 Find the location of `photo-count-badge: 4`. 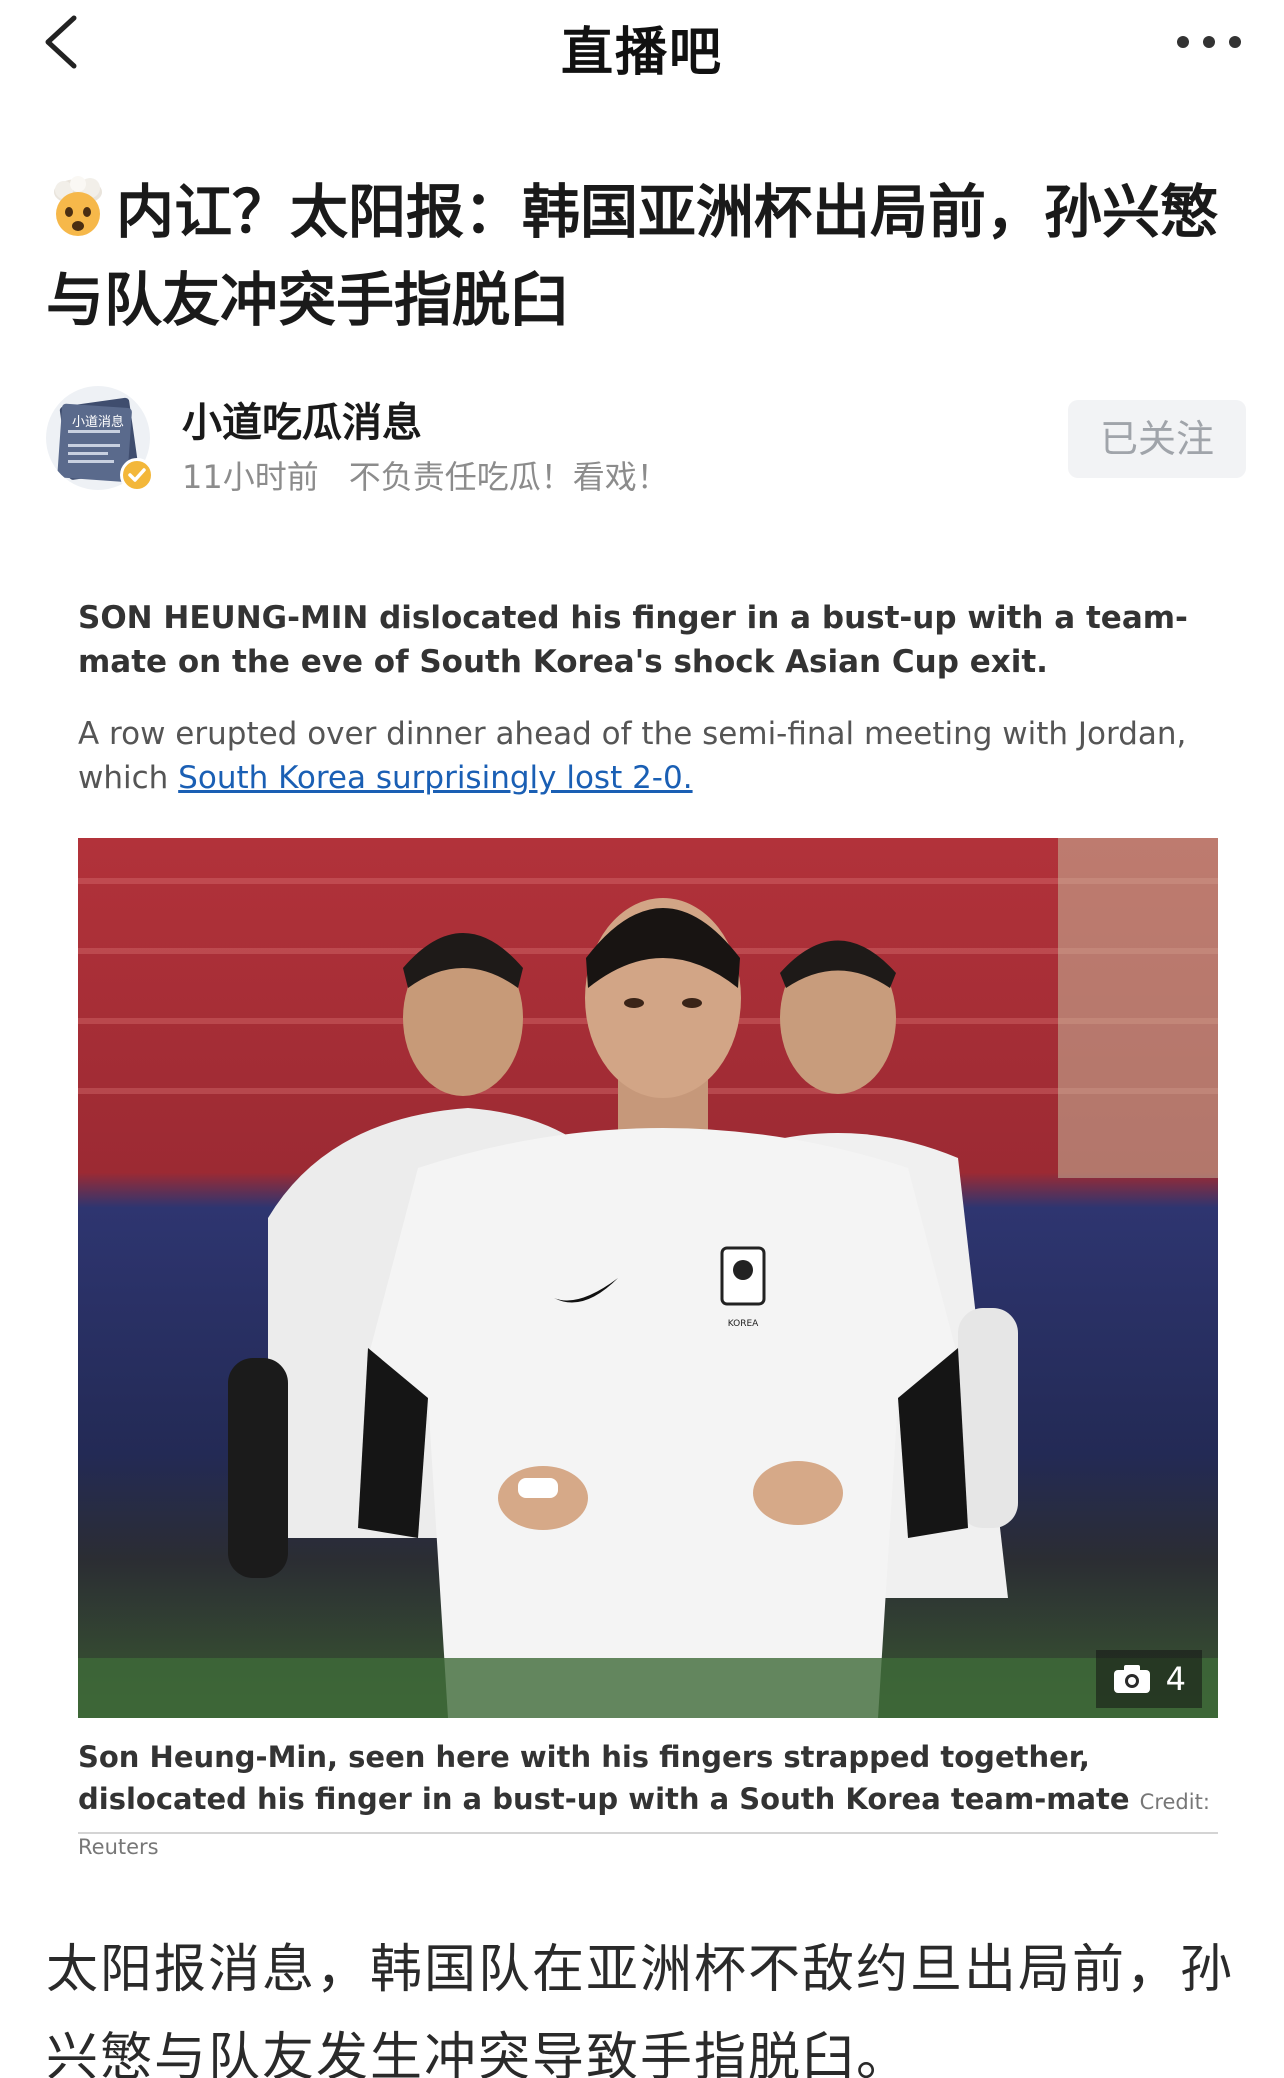

photo-count-badge: 4 is located at coordinates (1148, 1679).